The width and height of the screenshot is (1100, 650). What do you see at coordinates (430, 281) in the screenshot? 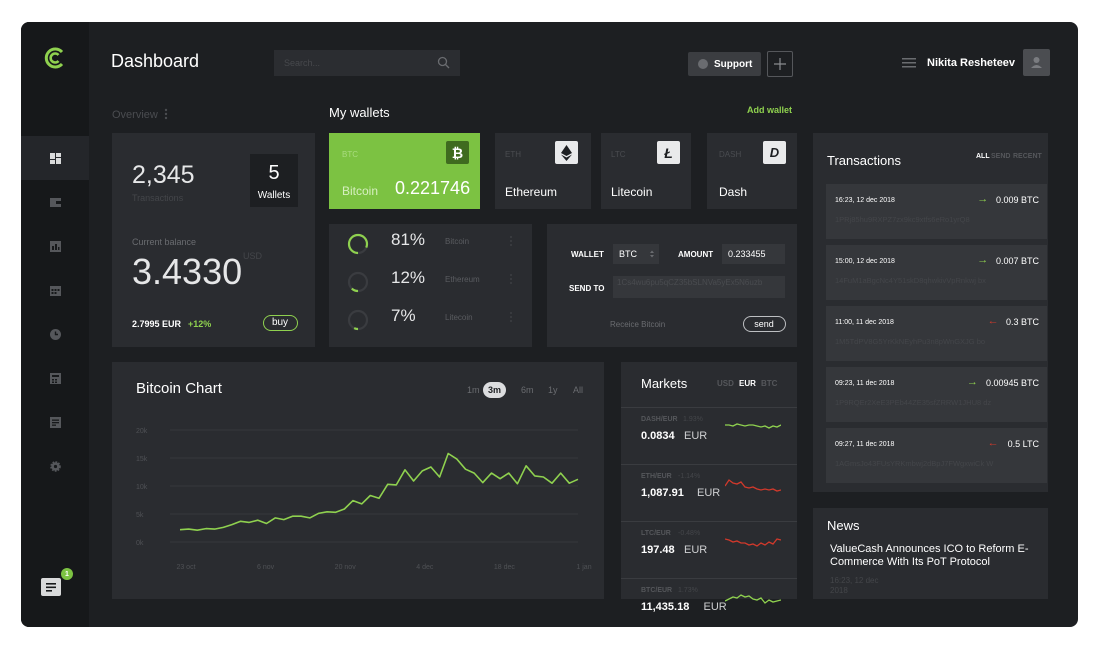
I see `distribution-row: 12% Ethereum` at bounding box center [430, 281].